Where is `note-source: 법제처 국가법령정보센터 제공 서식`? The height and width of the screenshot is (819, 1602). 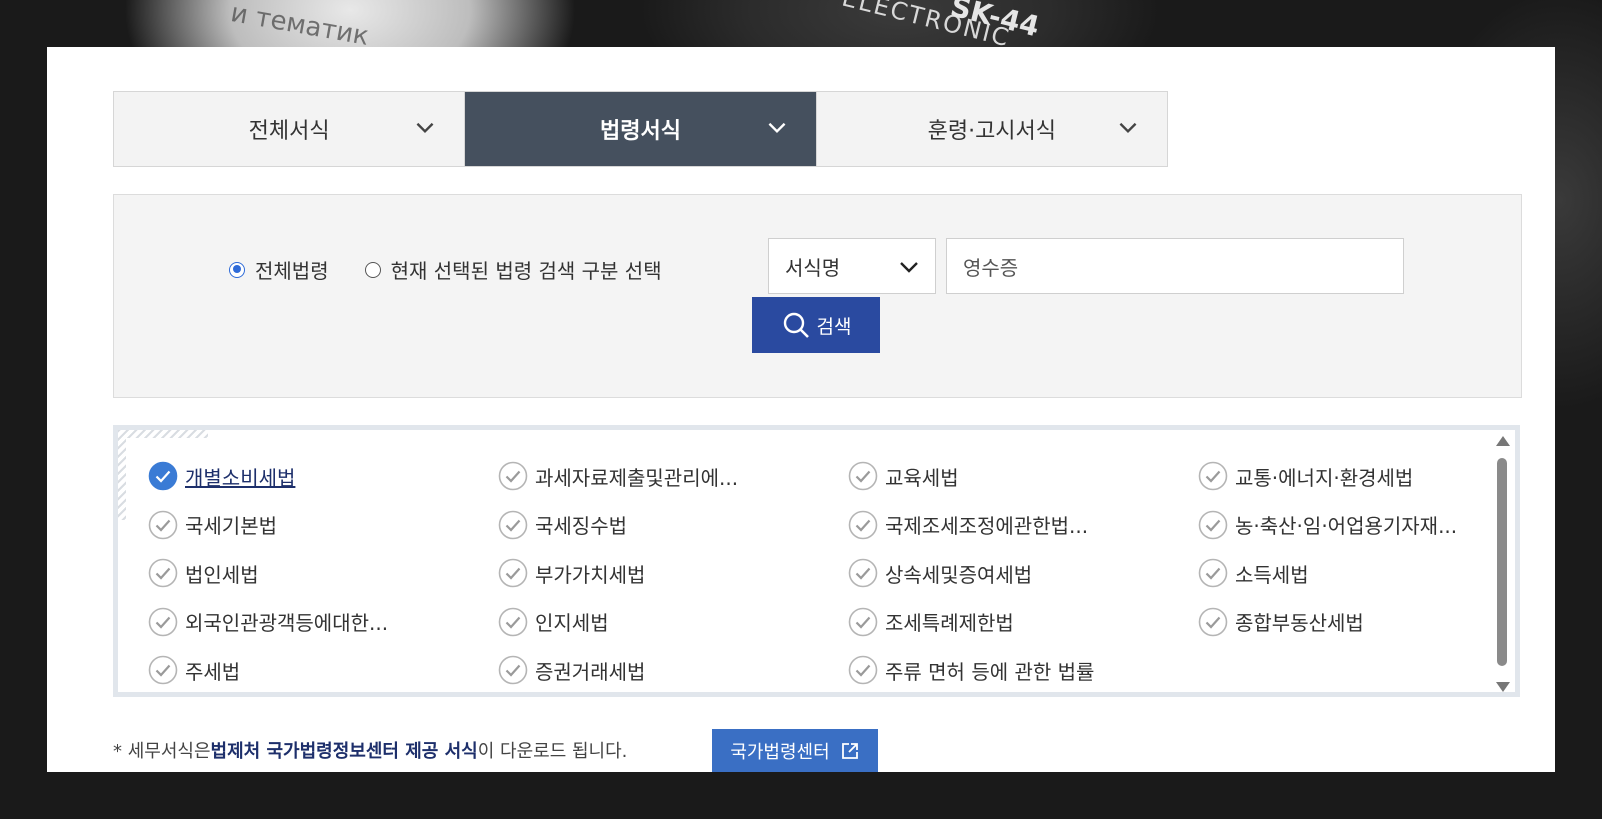
note-source: 법제처 국가법령정보센터 제공 서식 is located at coordinates (344, 751).